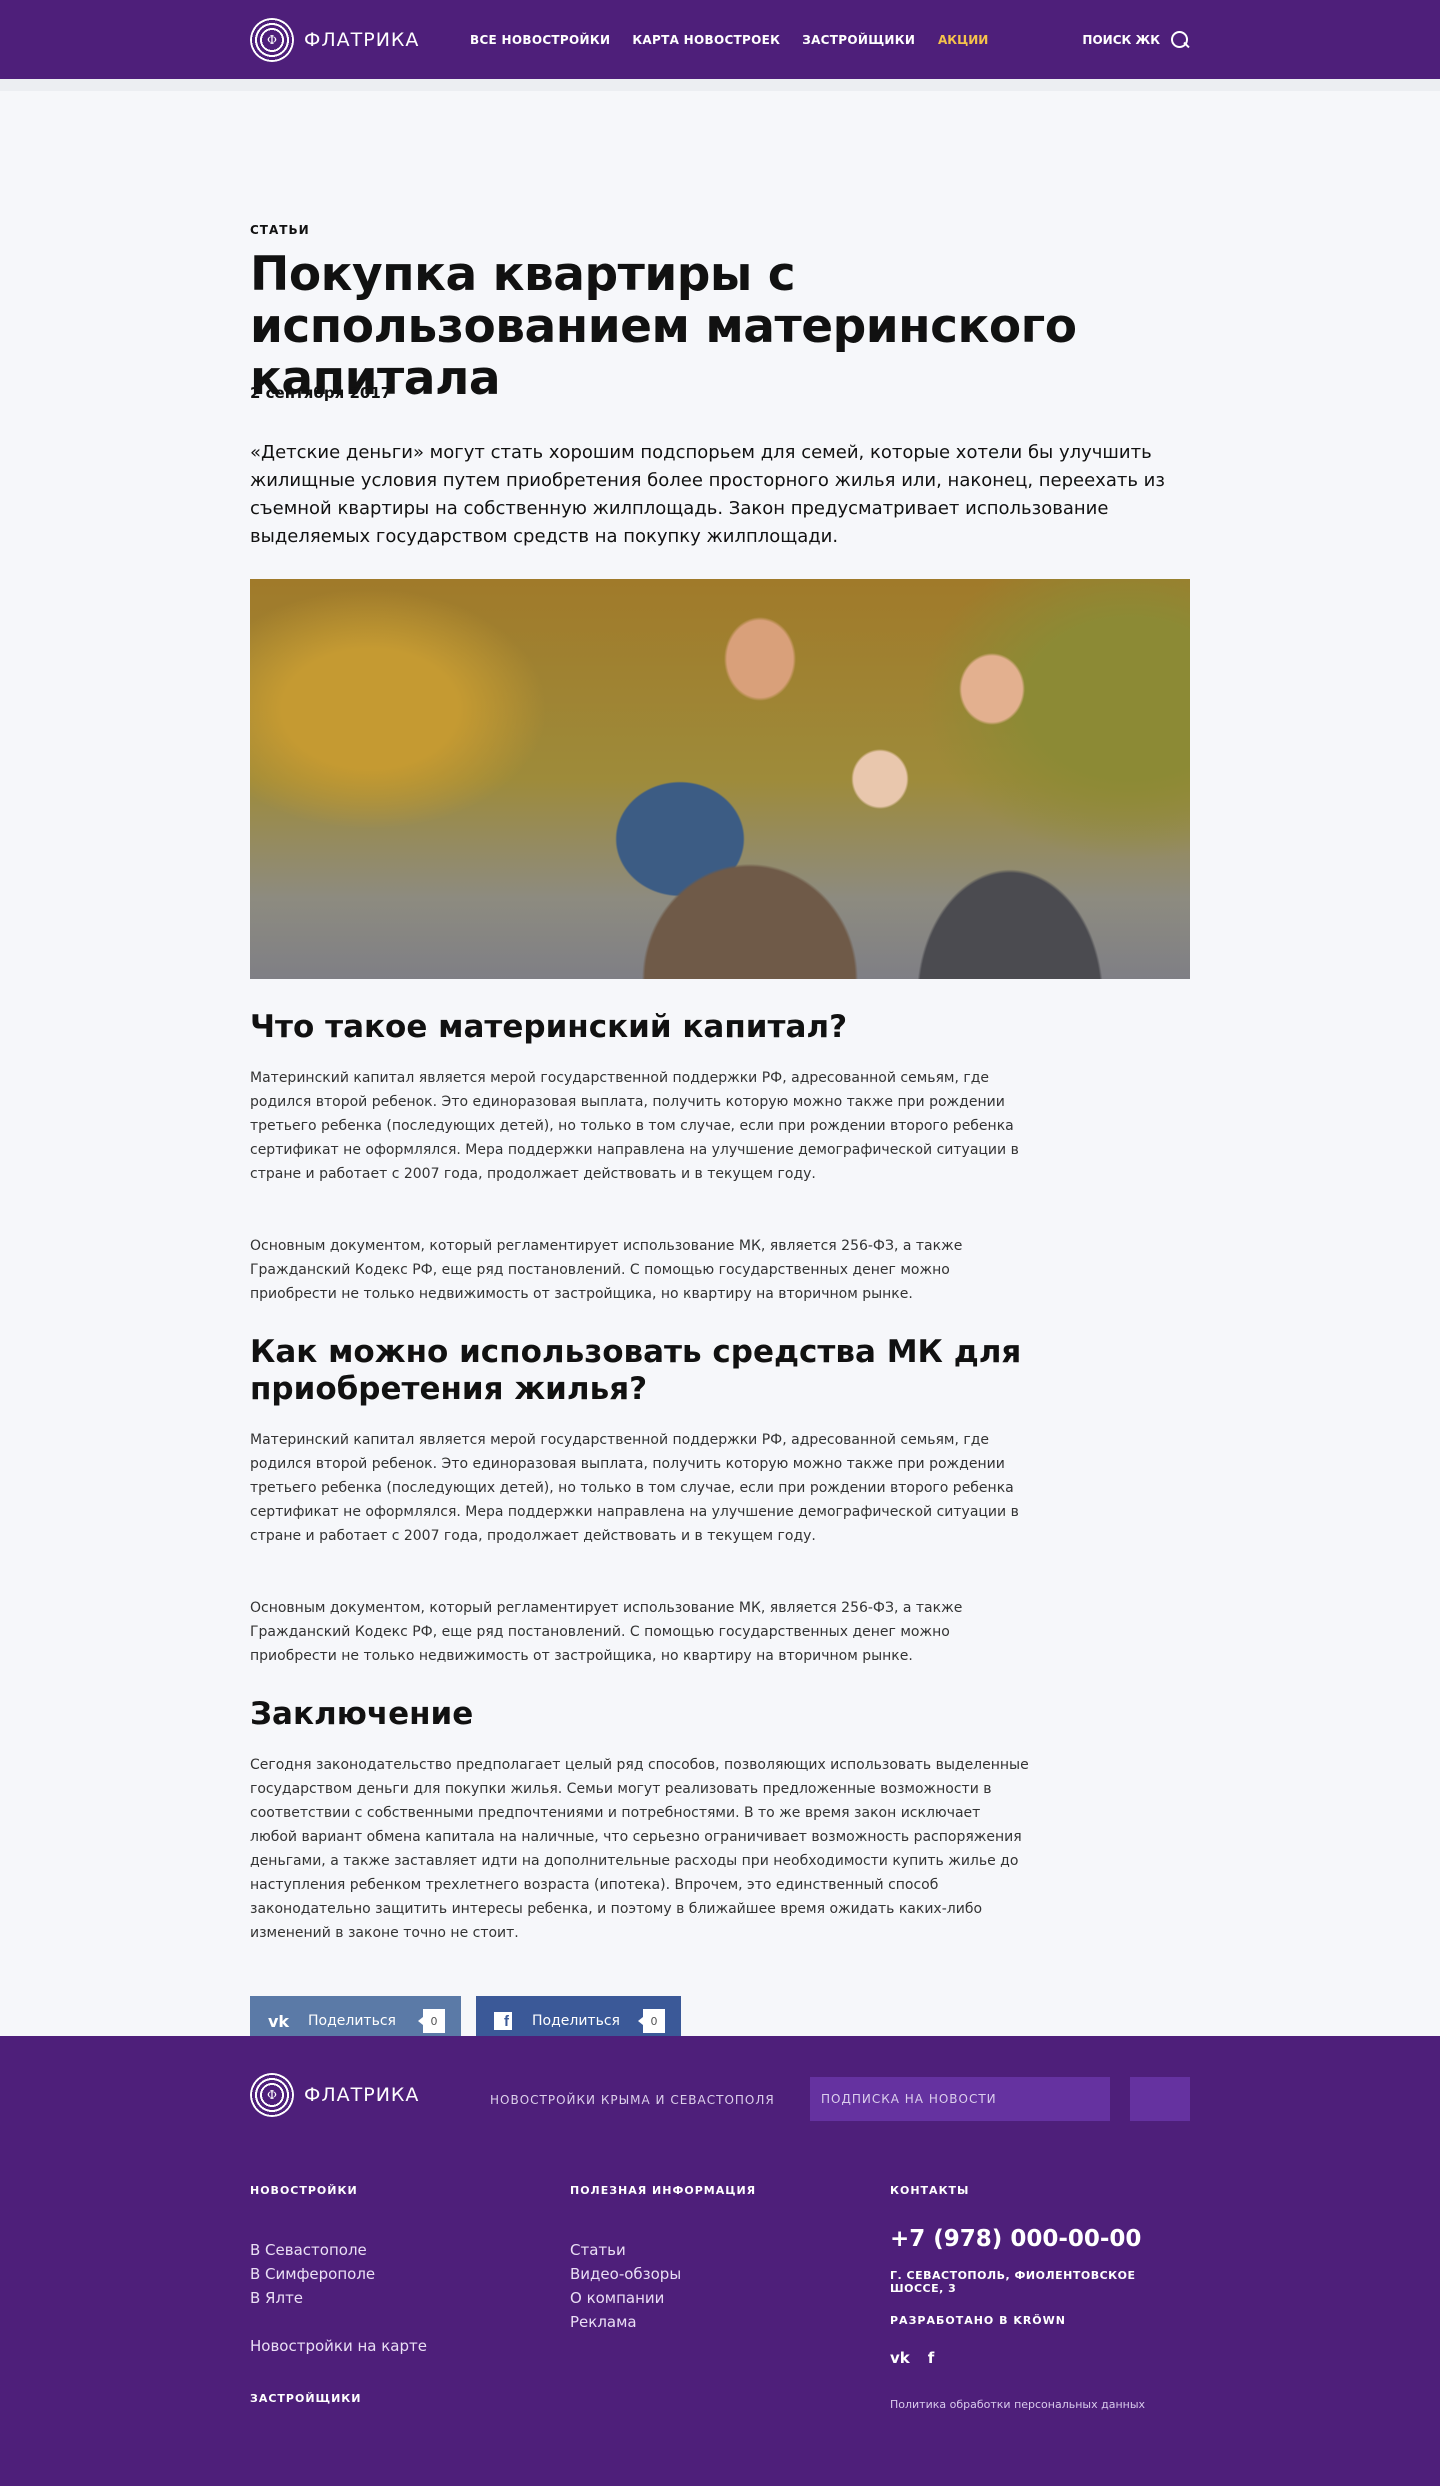  Describe the element at coordinates (720, 85) in the screenshot. I see `header-divider` at that location.